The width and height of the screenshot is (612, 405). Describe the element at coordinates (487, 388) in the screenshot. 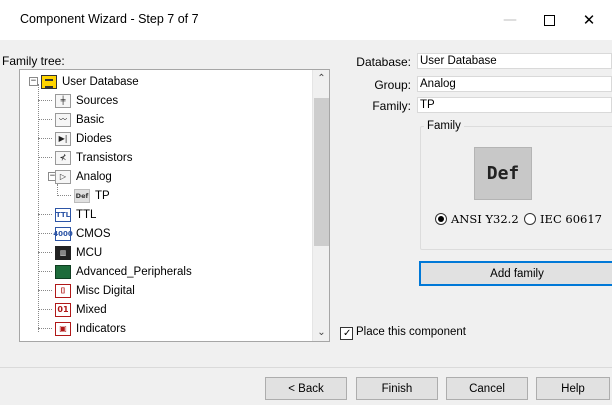

I see `cancel-button: Cancel` at that location.